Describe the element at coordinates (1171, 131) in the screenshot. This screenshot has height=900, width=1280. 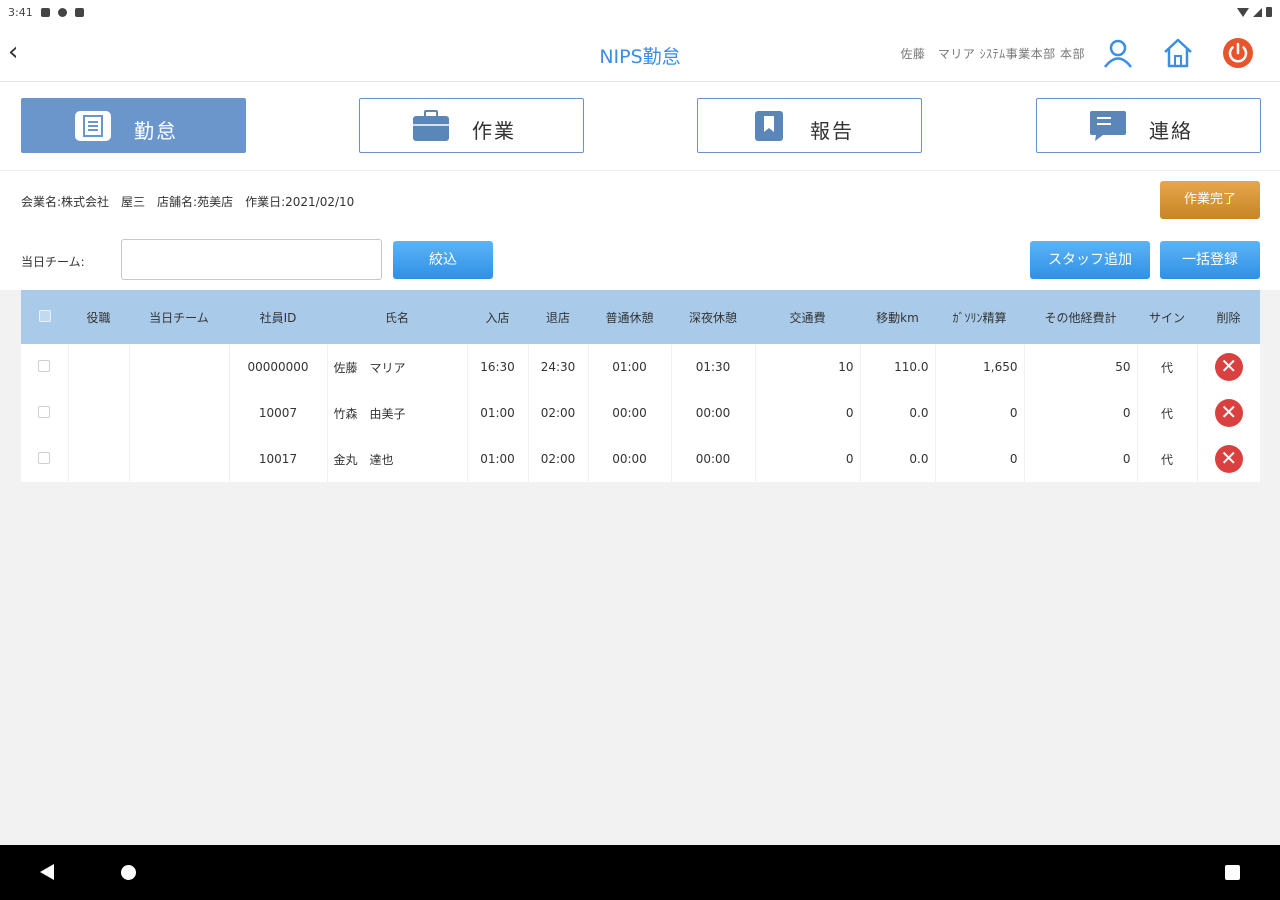
I see `tab-label: 連絡` at that location.